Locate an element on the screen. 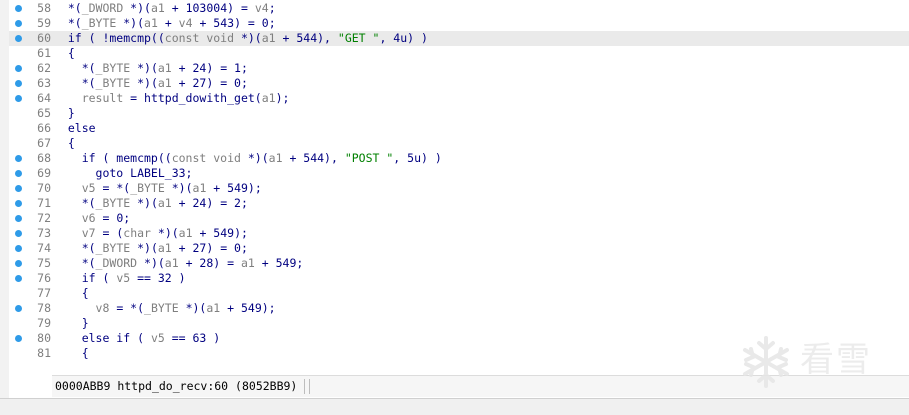 The image size is (909, 415). code-line: 78 v8 = *(_BYTE *)(a1 + 549); is located at coordinates (459, 308).